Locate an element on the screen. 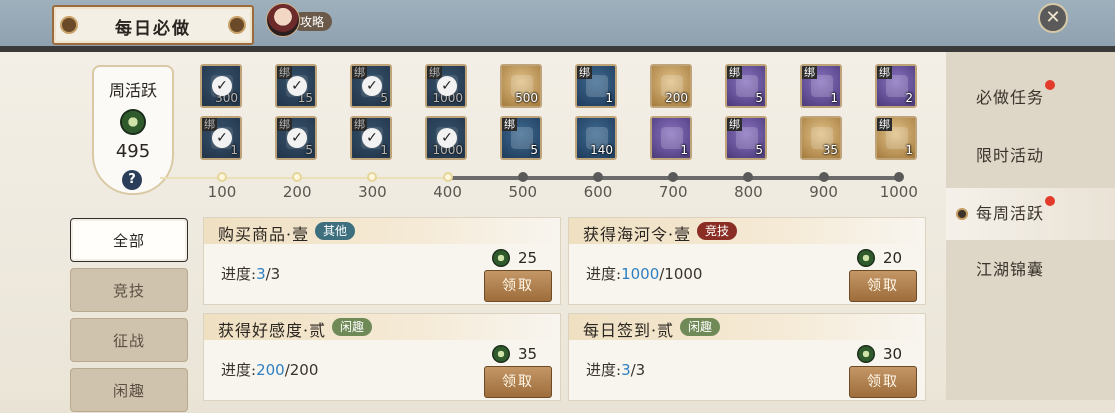 This screenshot has height=413, width=1115. reward-slot: 500 is located at coordinates (521, 86).